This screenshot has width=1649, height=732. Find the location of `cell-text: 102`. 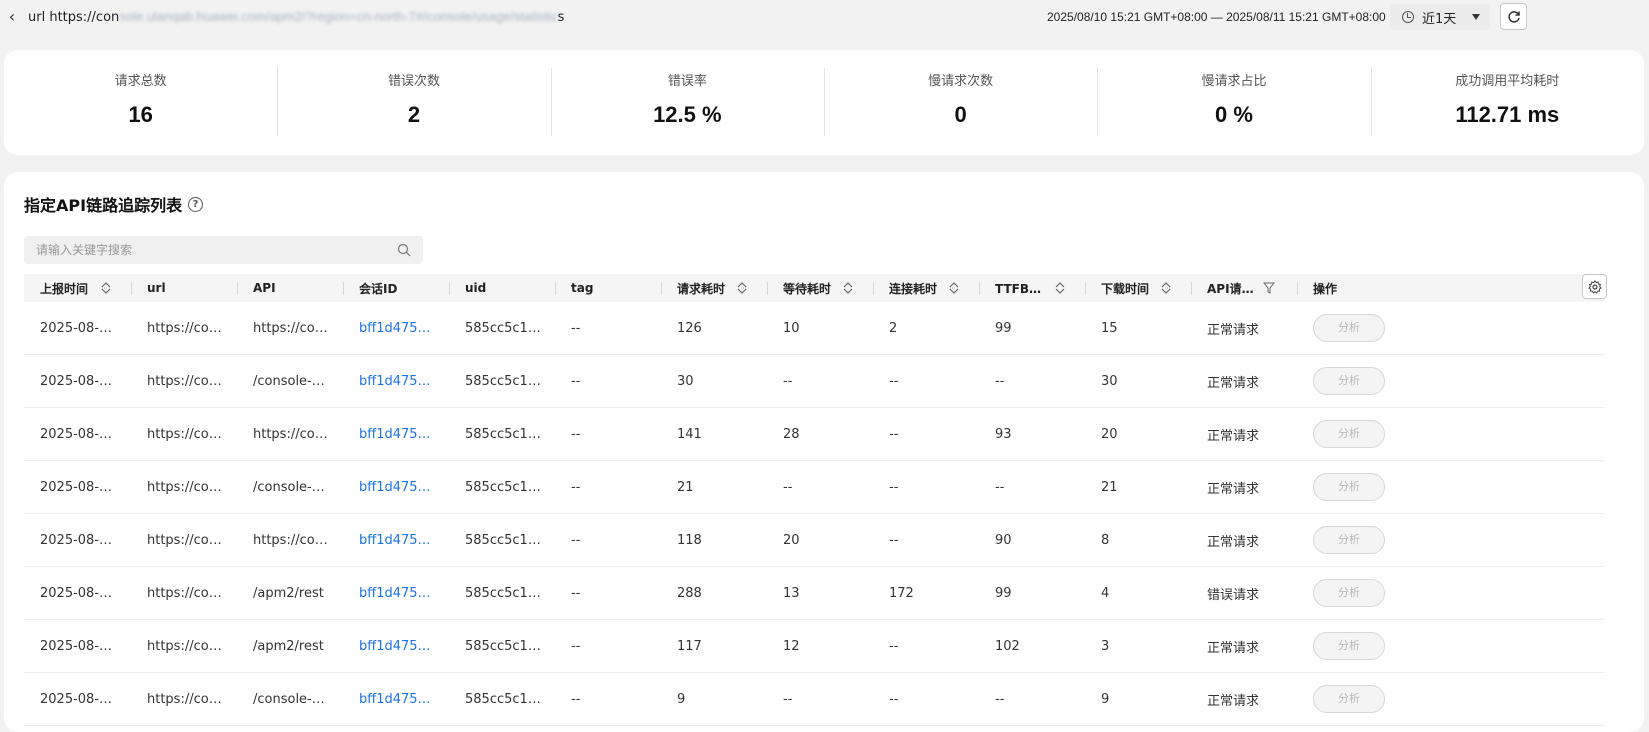

cell-text: 102 is located at coordinates (1007, 646).